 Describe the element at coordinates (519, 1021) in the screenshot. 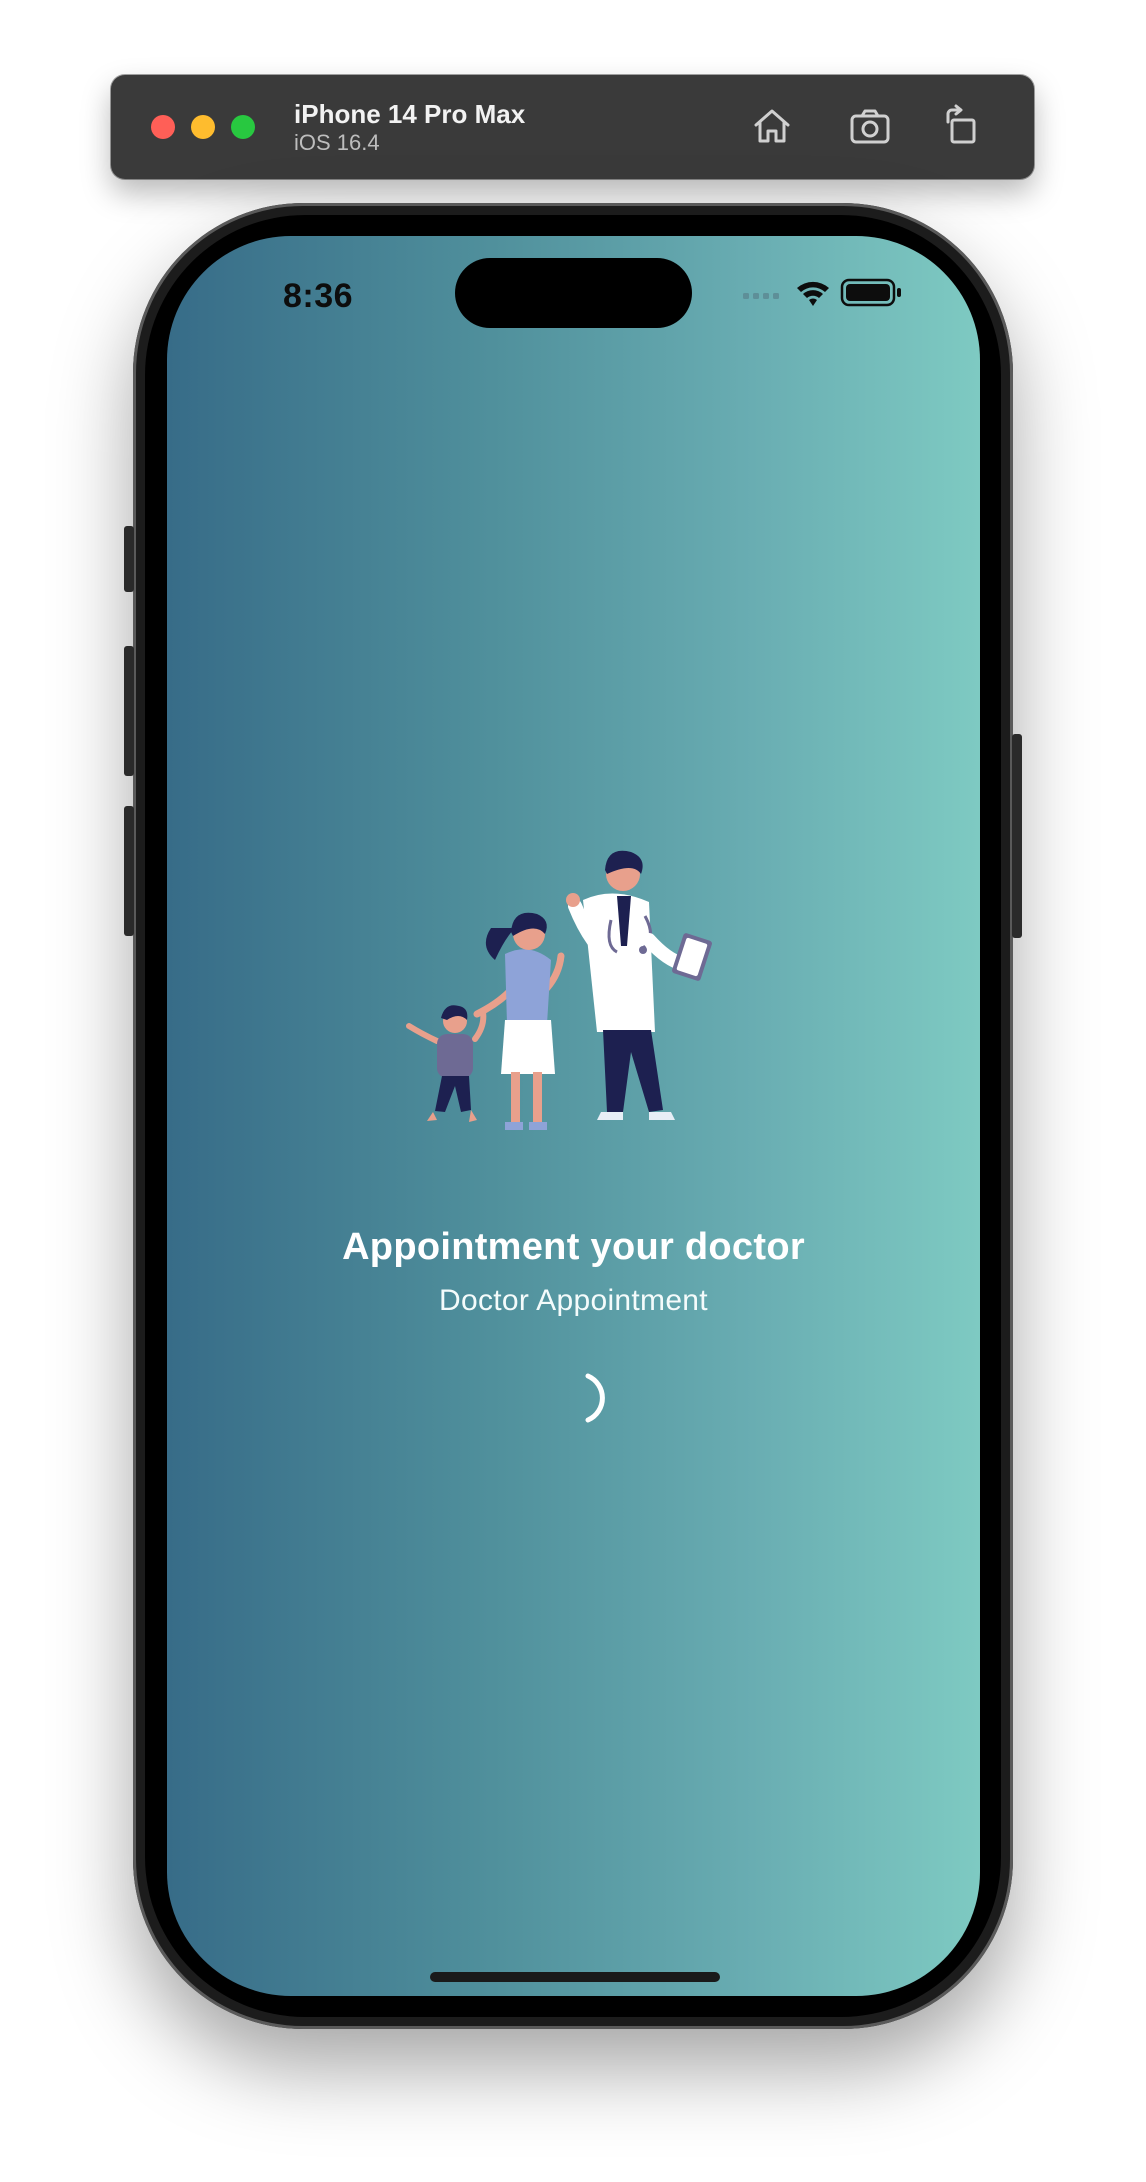

I see `mother-figure` at that location.